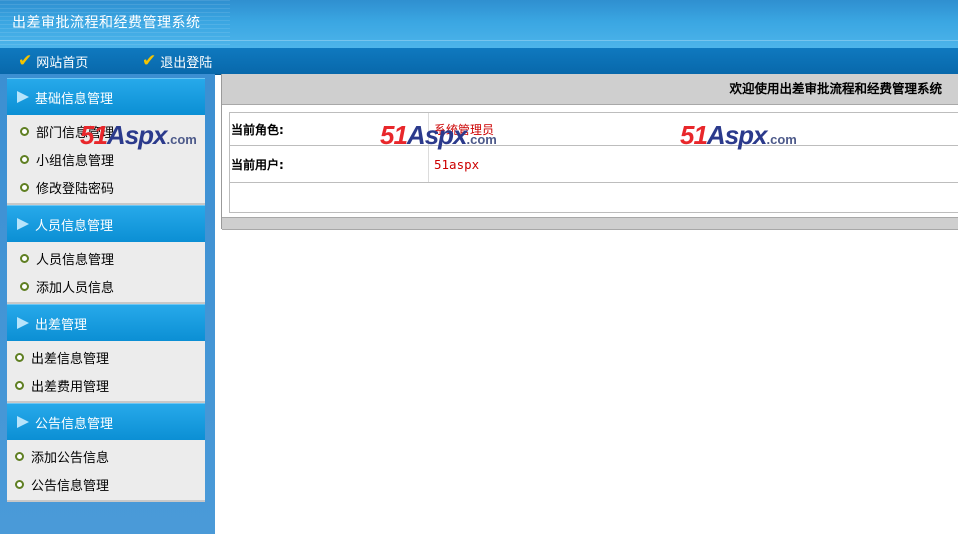 The width and height of the screenshot is (958, 534). Describe the element at coordinates (70, 387) in the screenshot. I see `sidebar-item-label: 出差费用管理` at that location.